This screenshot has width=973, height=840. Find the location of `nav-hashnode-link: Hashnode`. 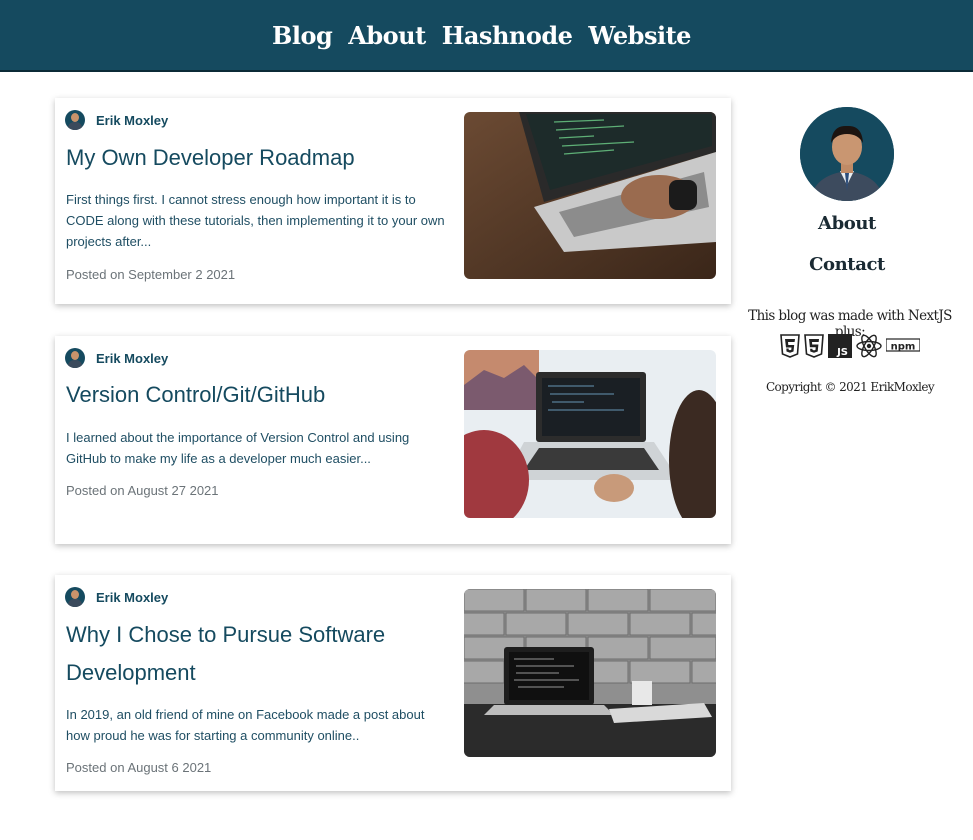

nav-hashnode-link: Hashnode is located at coordinates (507, 35).